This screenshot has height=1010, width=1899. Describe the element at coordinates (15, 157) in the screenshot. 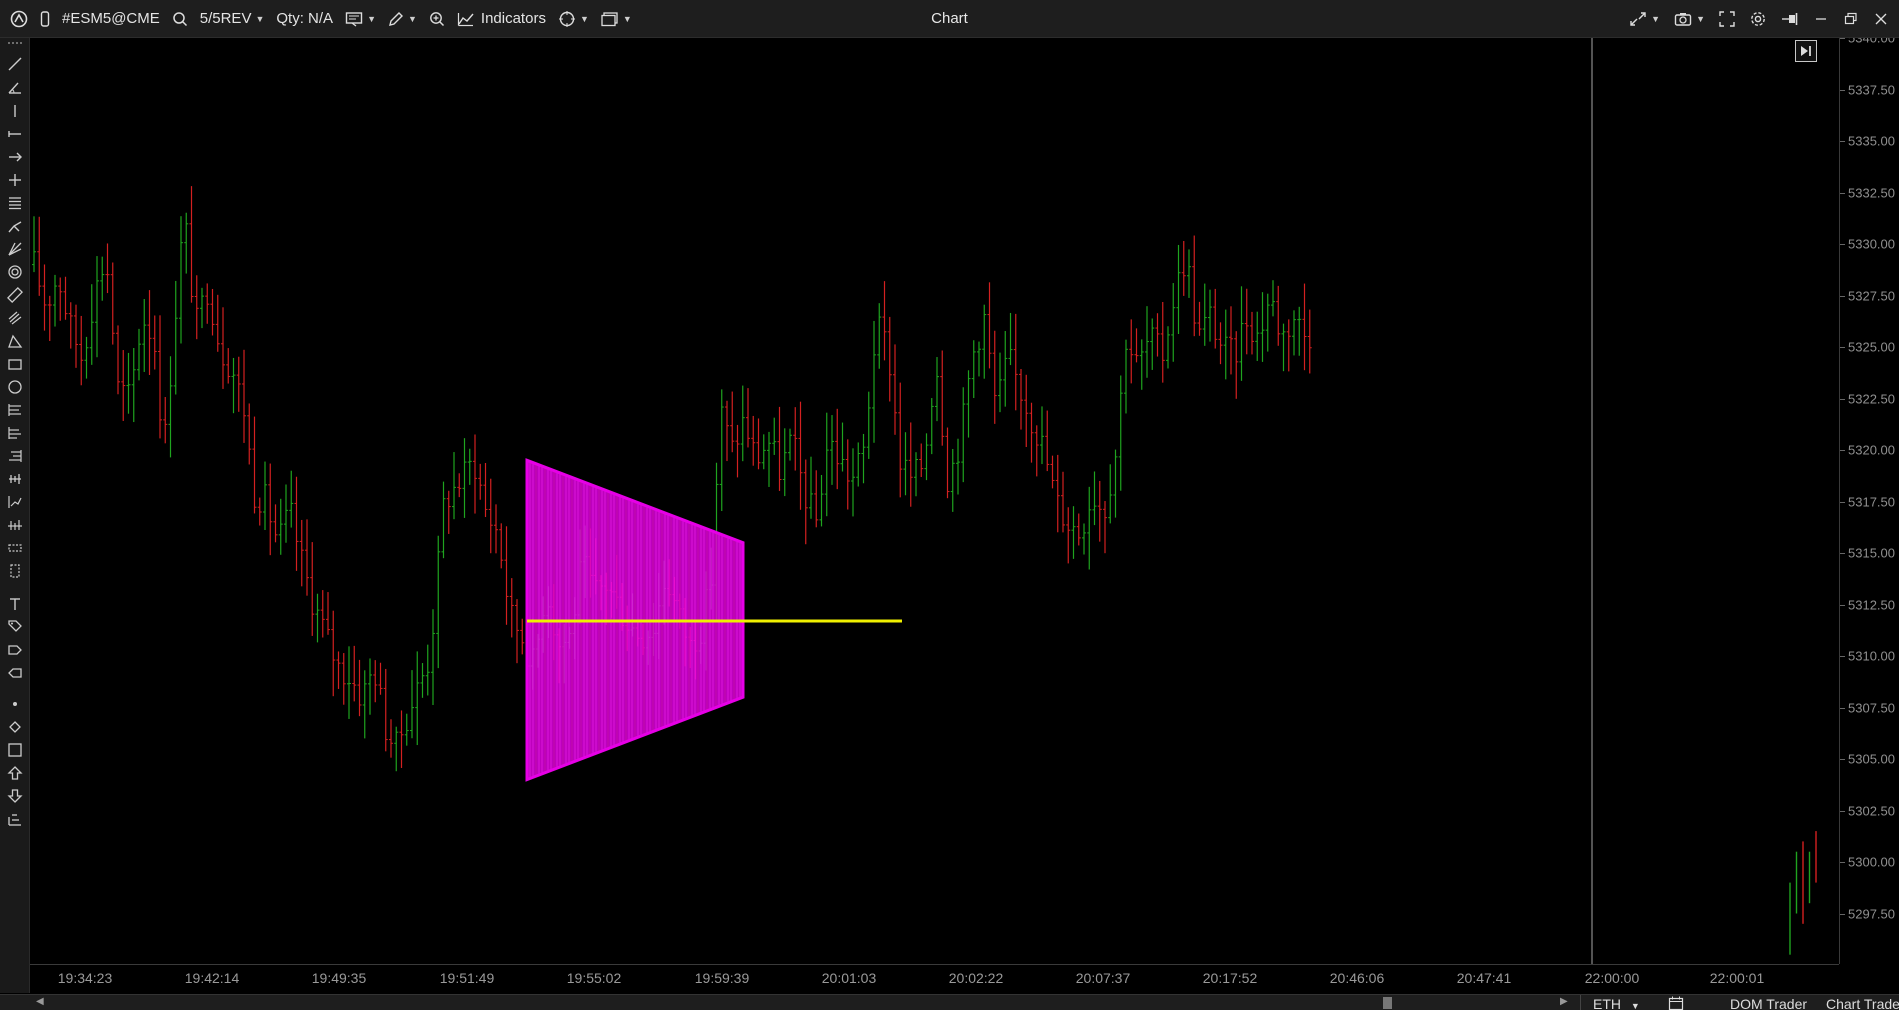

I see `arrow-line-tool-icon` at that location.